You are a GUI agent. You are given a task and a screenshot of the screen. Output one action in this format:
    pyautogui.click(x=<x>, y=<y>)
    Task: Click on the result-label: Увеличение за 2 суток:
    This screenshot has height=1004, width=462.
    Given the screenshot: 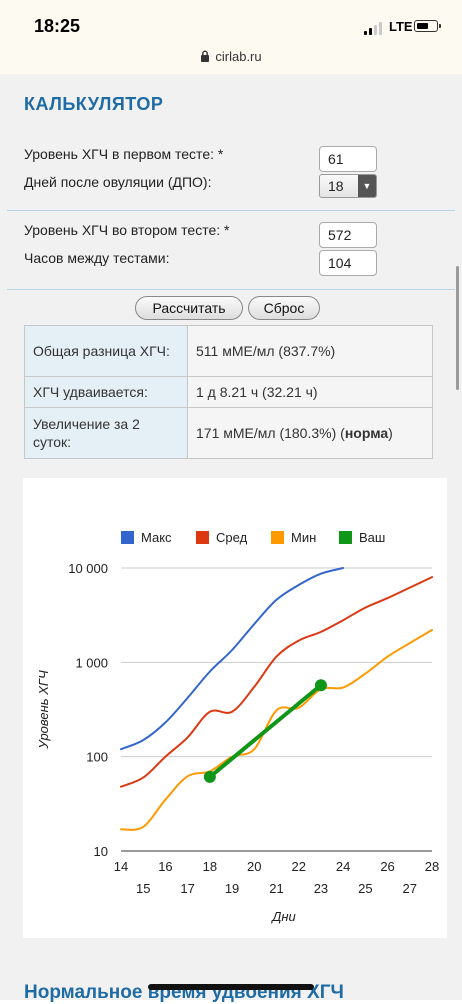 What is the action you would take?
    pyautogui.click(x=106, y=433)
    